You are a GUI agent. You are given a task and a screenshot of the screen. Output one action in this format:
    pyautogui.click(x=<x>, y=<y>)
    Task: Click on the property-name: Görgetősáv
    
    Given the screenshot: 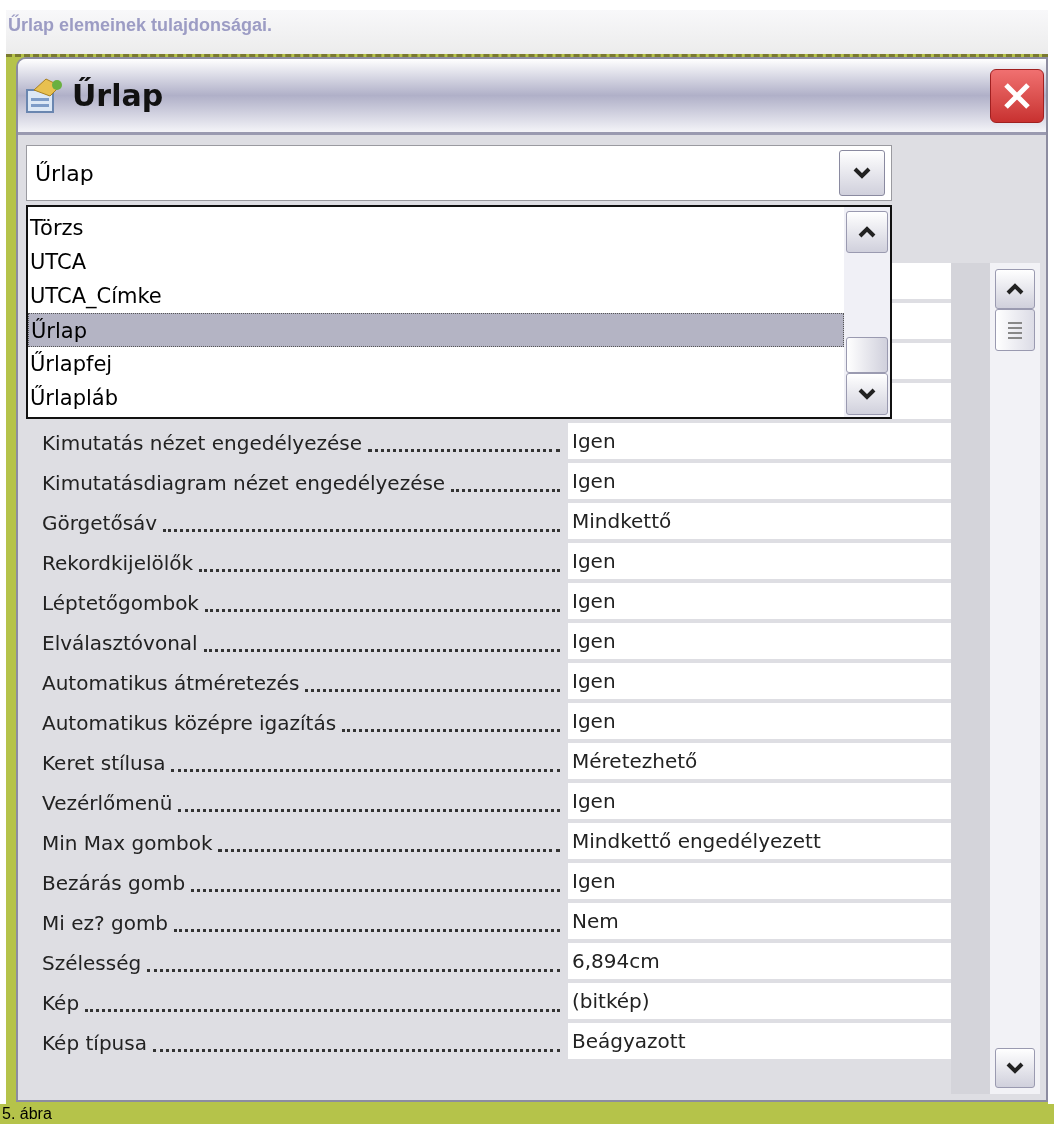 What is the action you would take?
    pyautogui.click(x=100, y=523)
    